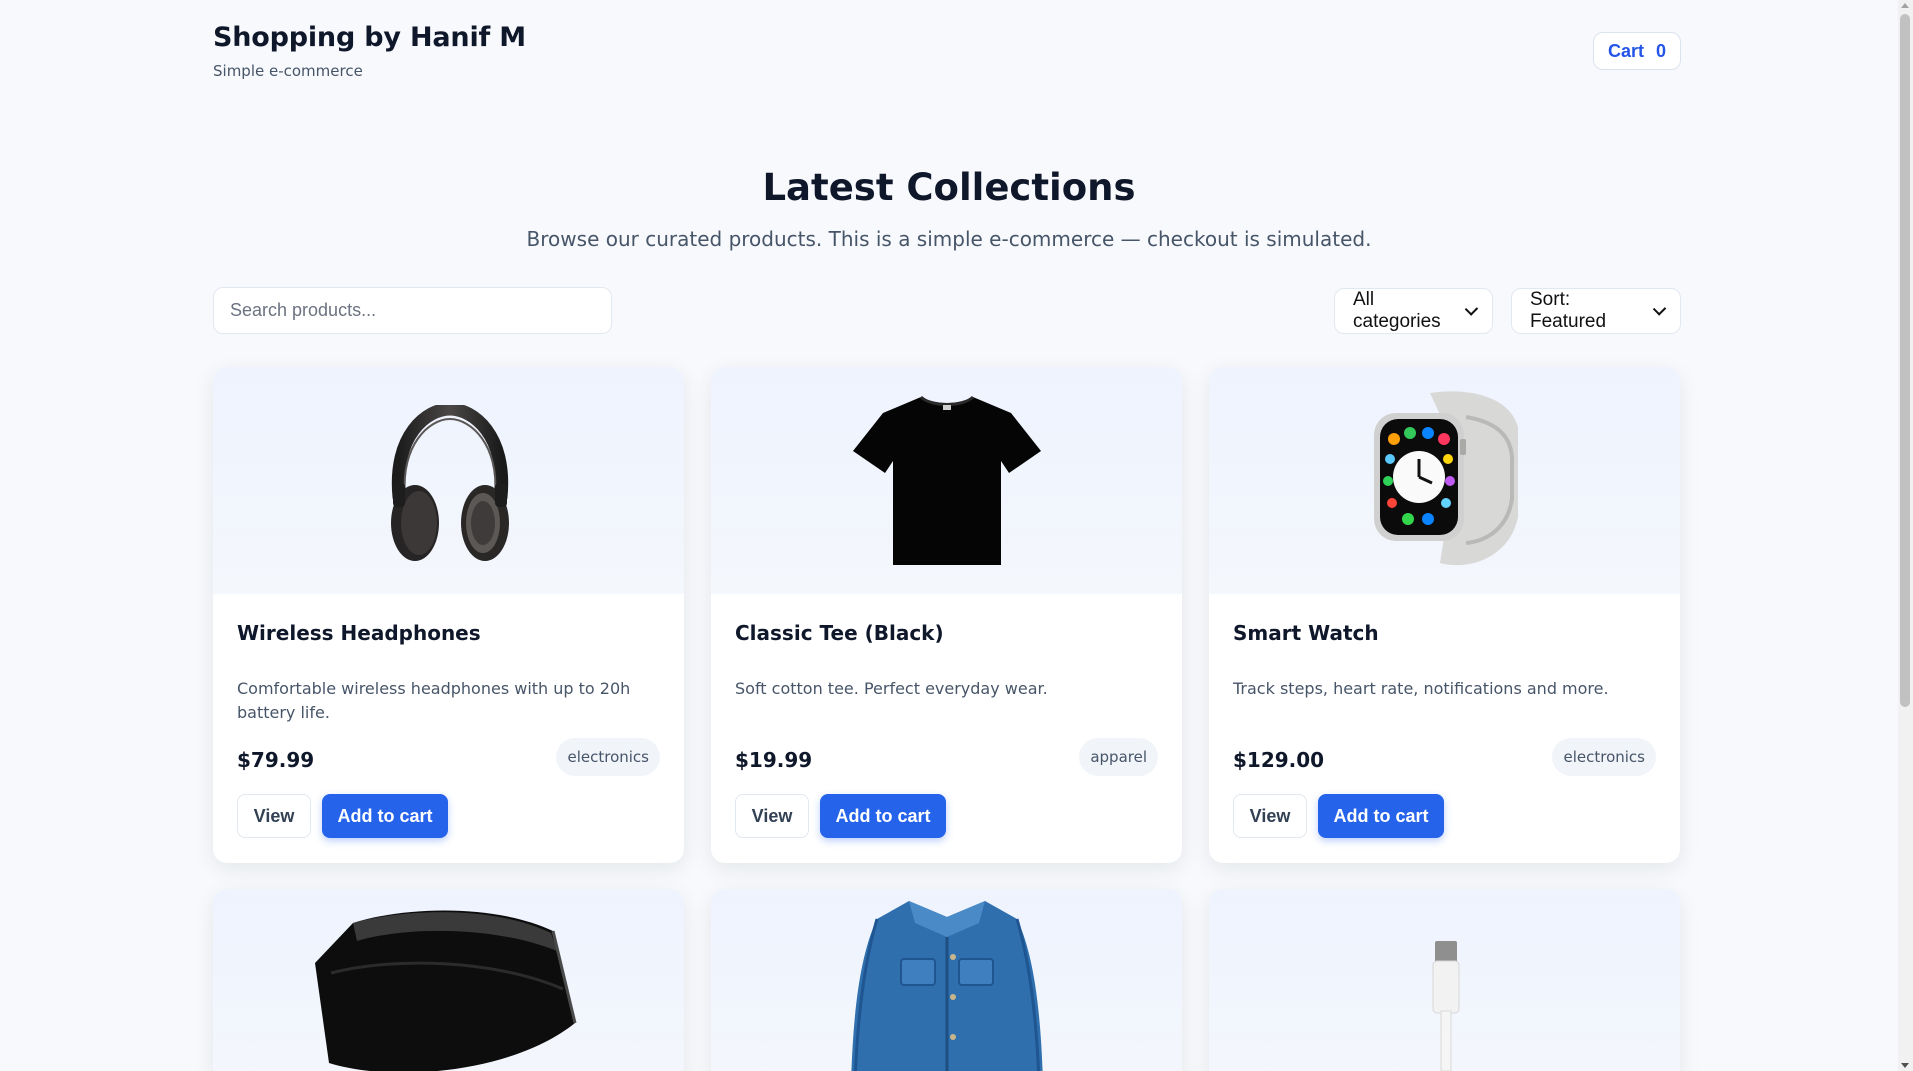 Image resolution: width=1913 pixels, height=1071 pixels. I want to click on cart-count: 0, so click(1660, 50).